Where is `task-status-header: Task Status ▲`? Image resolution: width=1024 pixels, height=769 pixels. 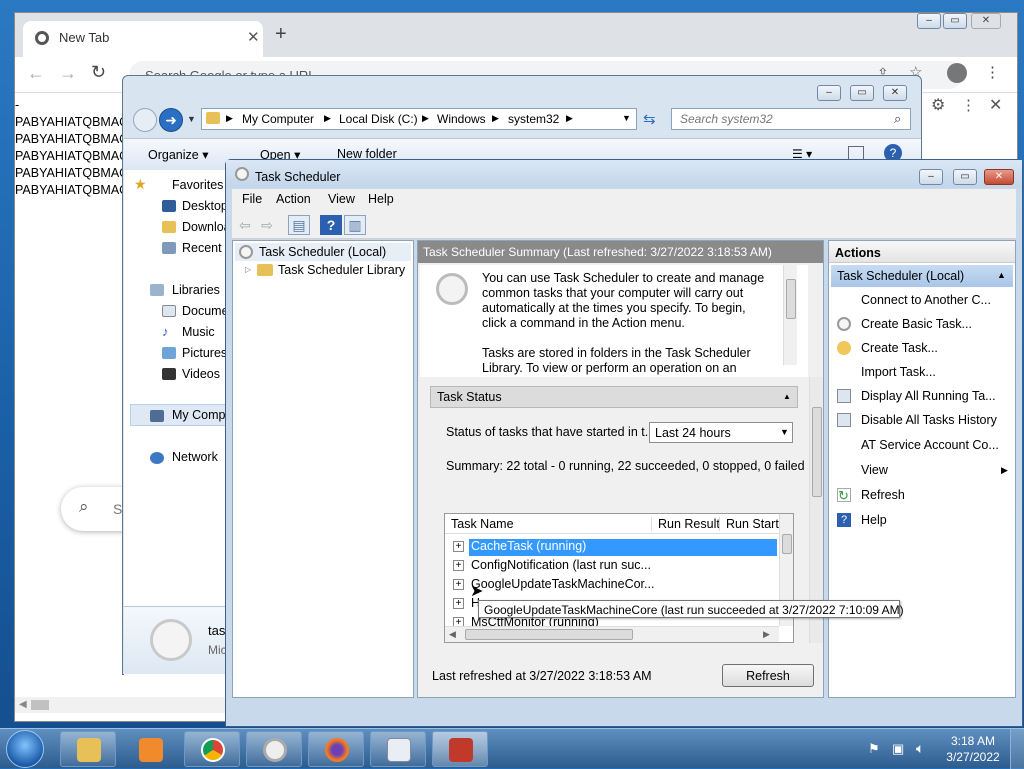
task-status-header: Task Status ▲ is located at coordinates (614, 397).